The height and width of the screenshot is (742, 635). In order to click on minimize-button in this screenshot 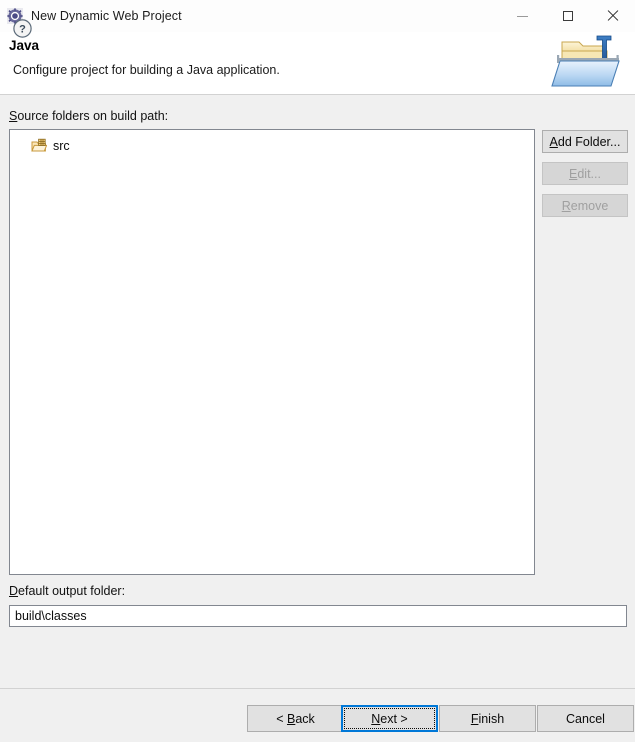, I will do `click(522, 16)`.